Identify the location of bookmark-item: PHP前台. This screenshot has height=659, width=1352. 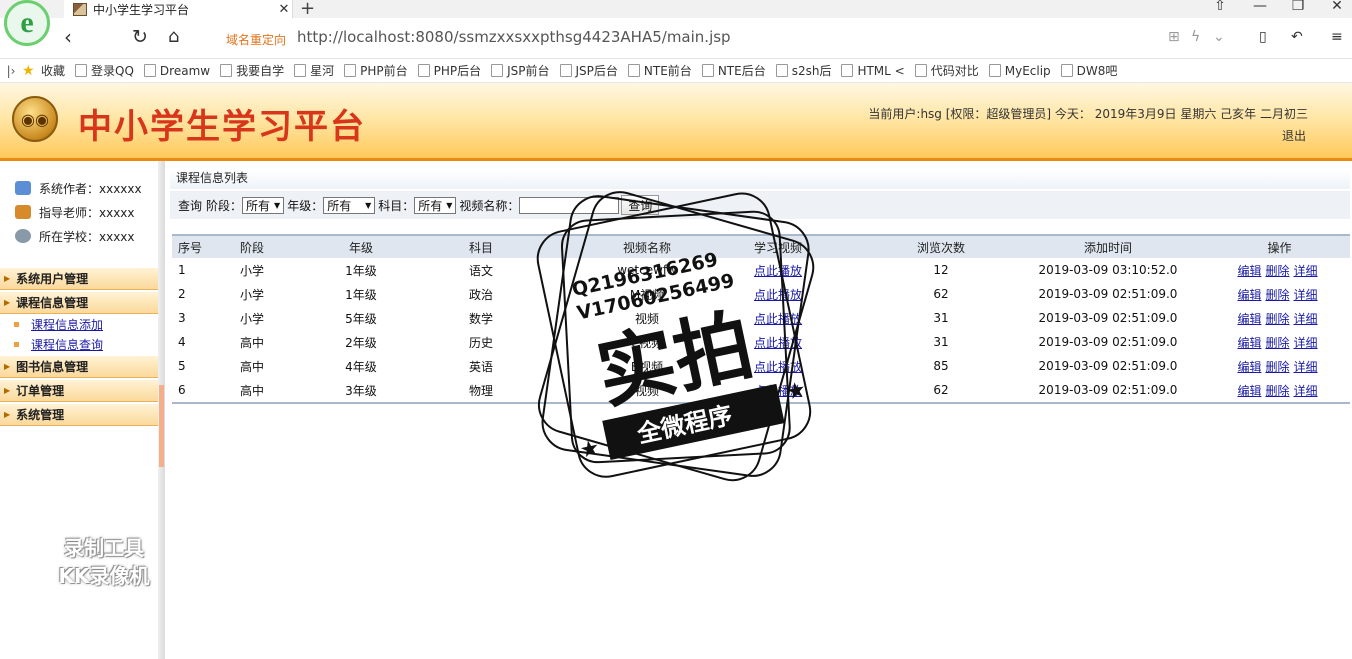
(376, 70).